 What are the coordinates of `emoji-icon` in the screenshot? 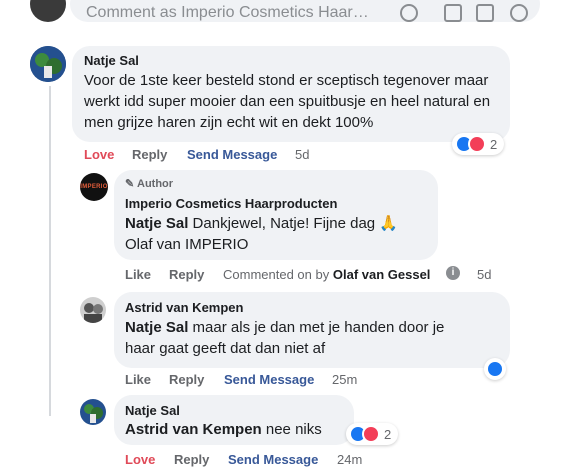 It's located at (409, 13).